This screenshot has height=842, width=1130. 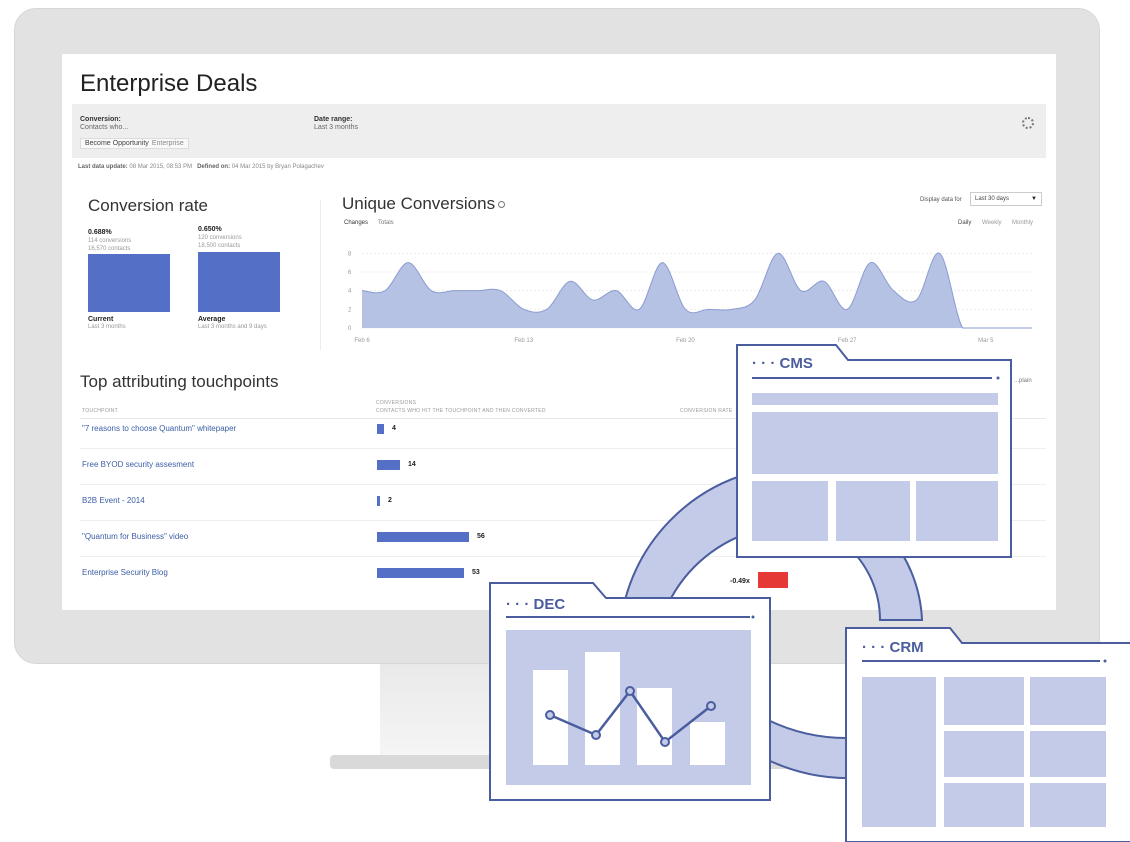 What do you see at coordinates (148, 205) in the screenshot?
I see `conversion-rate-title: Conversion rate` at bounding box center [148, 205].